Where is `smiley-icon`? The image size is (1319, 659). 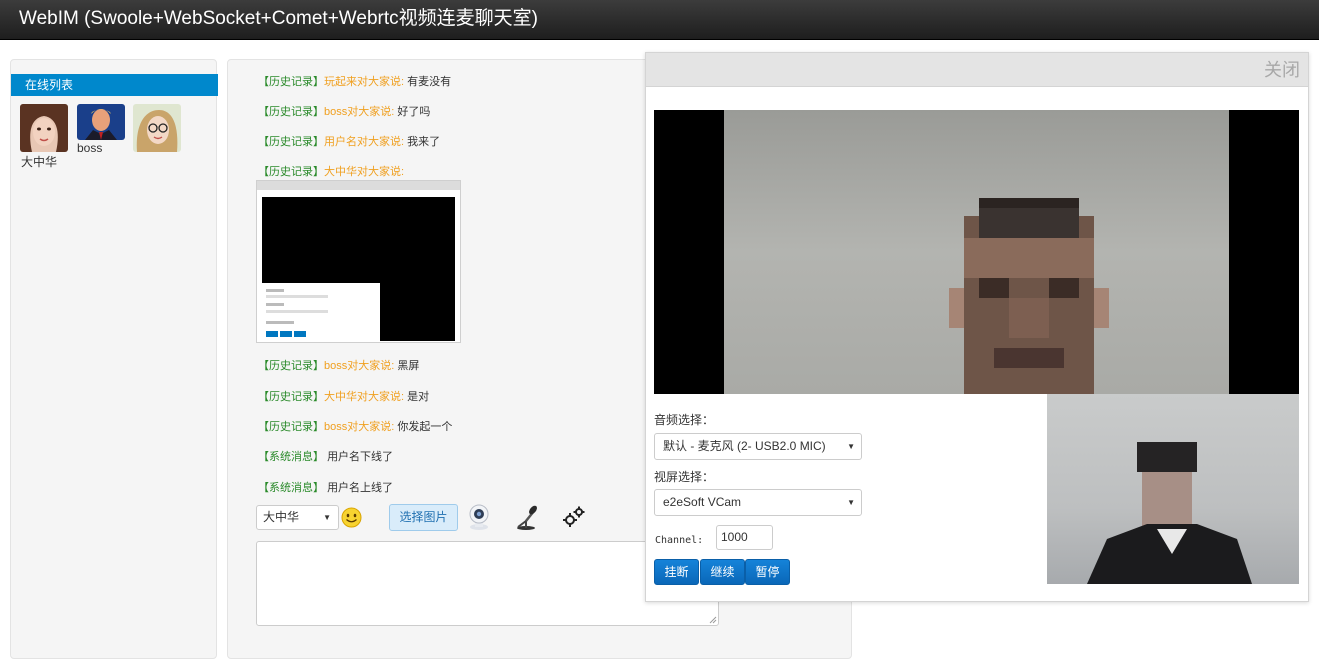 smiley-icon is located at coordinates (351, 517).